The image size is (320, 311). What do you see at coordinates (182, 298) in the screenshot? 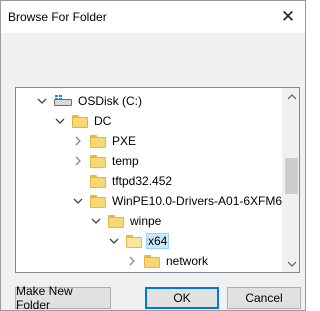
I see `ok-button: OK` at bounding box center [182, 298].